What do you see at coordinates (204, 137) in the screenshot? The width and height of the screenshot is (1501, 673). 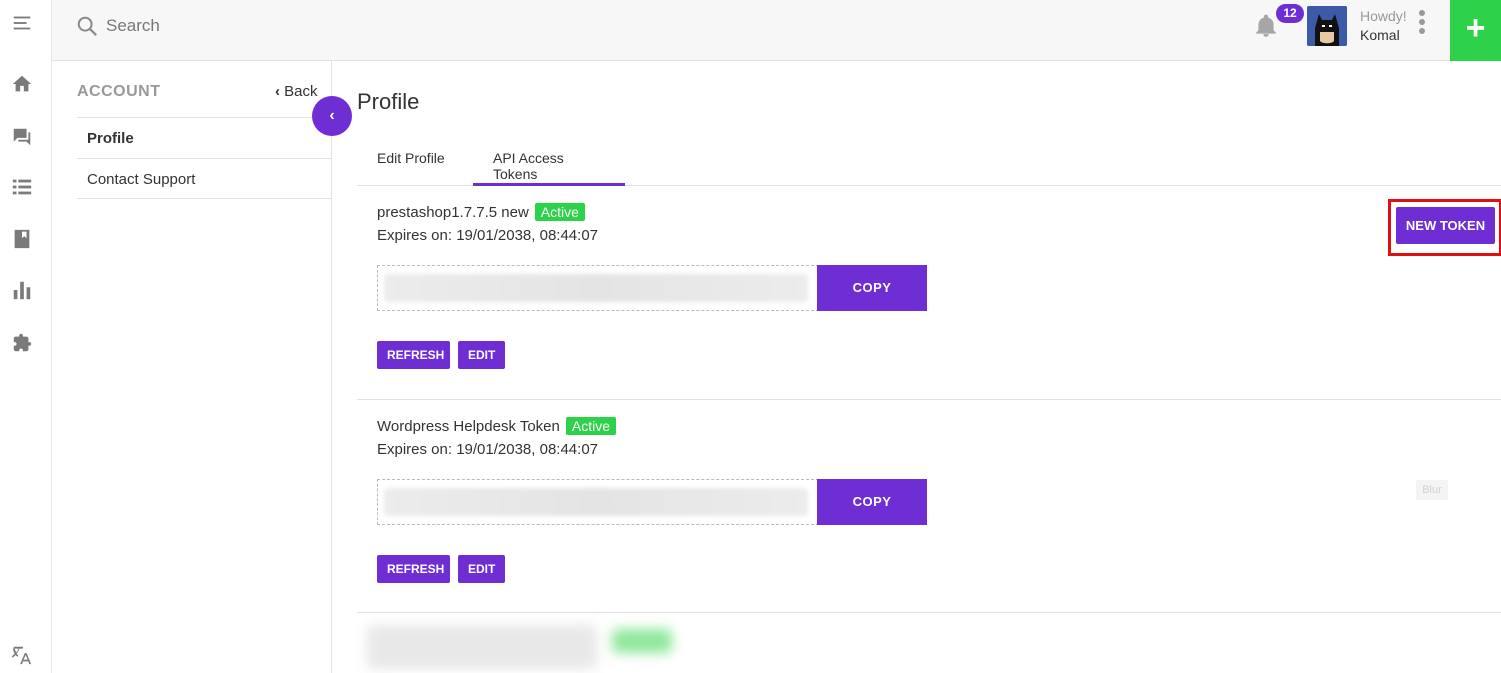 I see `menu-item-profile: Profile` at bounding box center [204, 137].